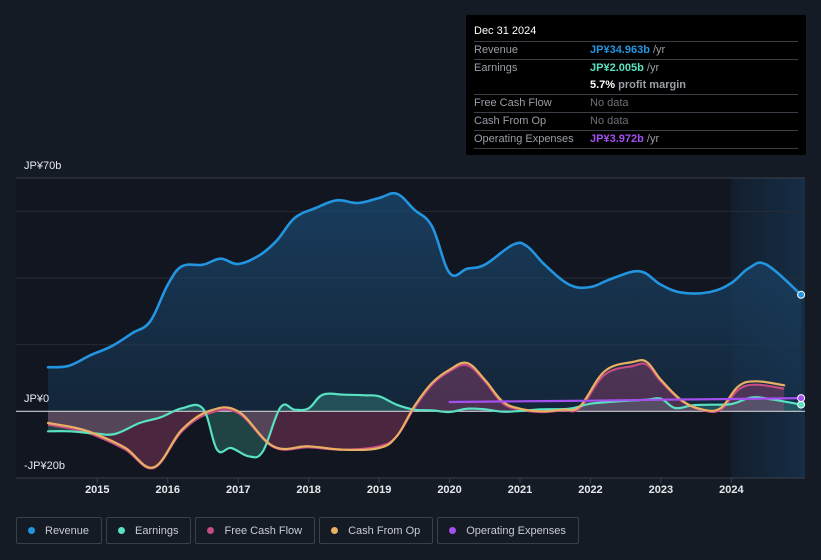 The width and height of the screenshot is (821, 560). I want to click on tooltip-row-label: Operating Expenses, so click(524, 139).